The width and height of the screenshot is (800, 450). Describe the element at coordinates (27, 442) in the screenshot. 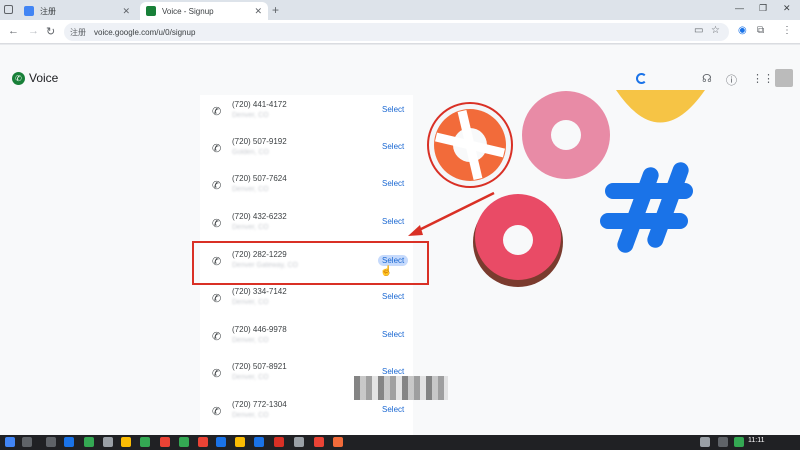

I see `search-icon` at that location.